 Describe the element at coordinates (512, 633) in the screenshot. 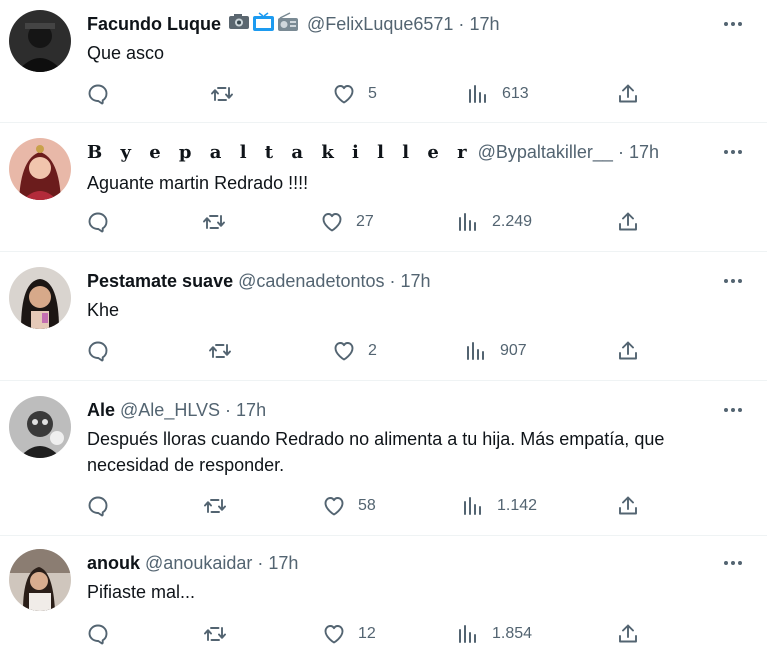

I see `views-count: 1.854` at that location.